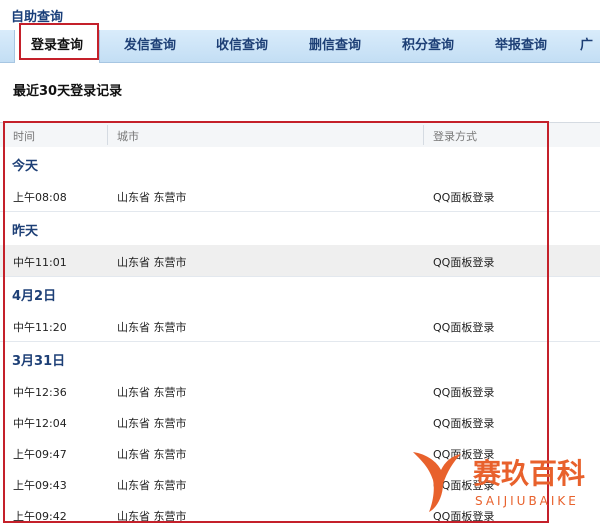 This screenshot has width=600, height=524. What do you see at coordinates (39, 361) in the screenshot?
I see `group-label-mar-31: 3月31日` at bounding box center [39, 361].